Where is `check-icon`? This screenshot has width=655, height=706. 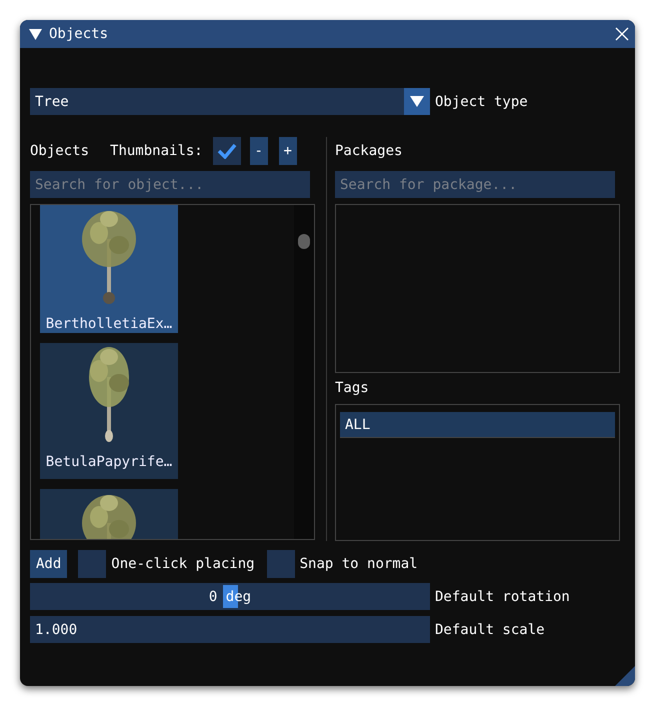 check-icon is located at coordinates (226, 151).